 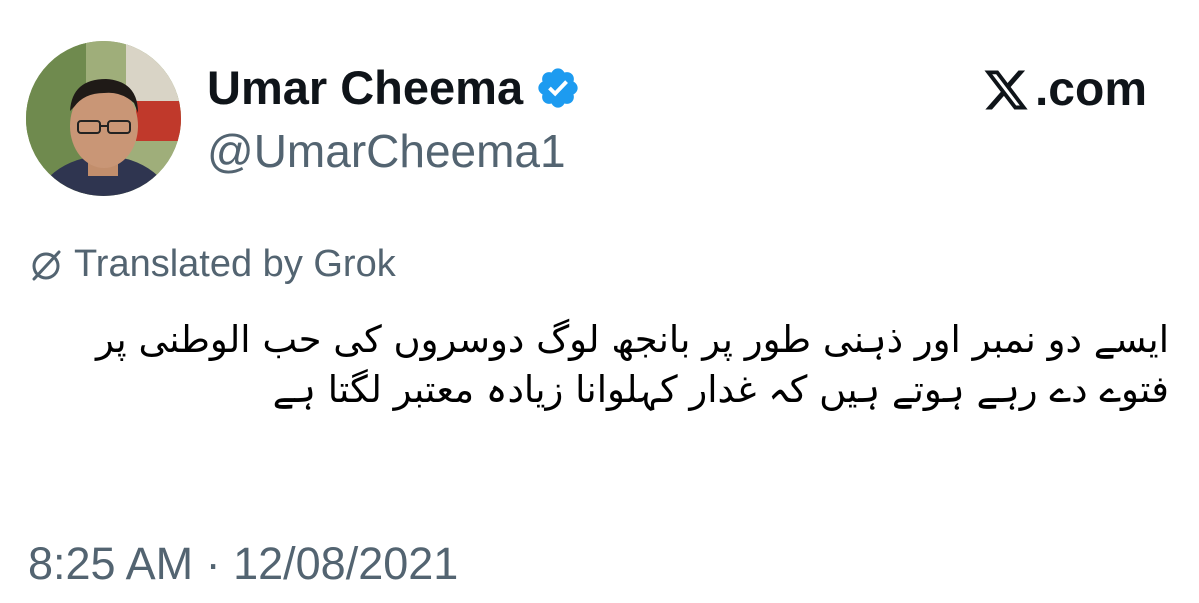 What do you see at coordinates (1006, 89) in the screenshot?
I see `x-logo-icon` at bounding box center [1006, 89].